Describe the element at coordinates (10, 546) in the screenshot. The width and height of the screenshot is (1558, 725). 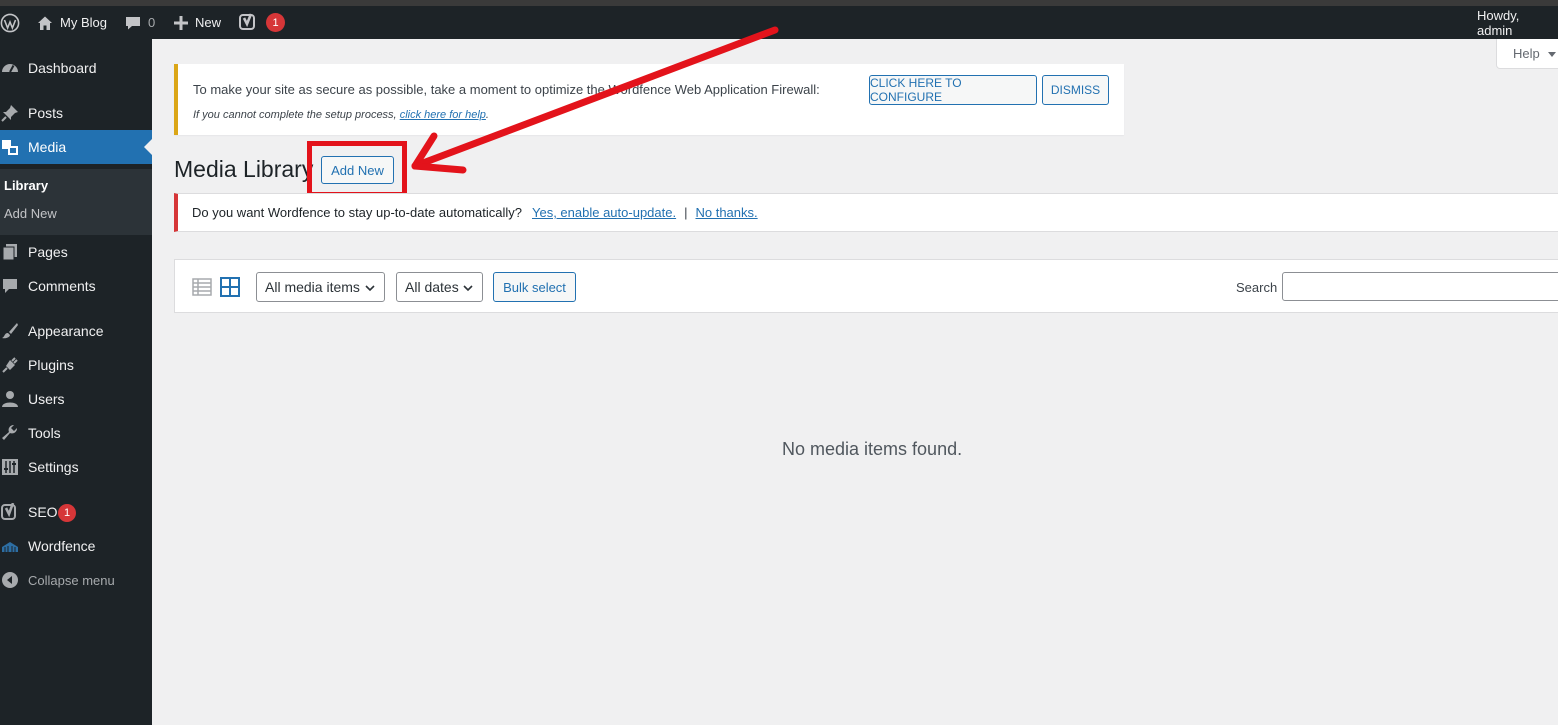
I see `wordfence-icon` at that location.